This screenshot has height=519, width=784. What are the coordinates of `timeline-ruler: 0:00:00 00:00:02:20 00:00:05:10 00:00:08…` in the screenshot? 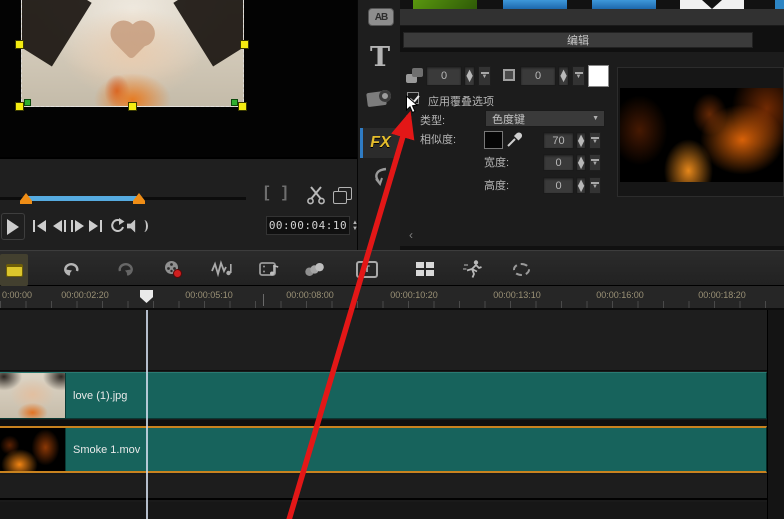 It's located at (392, 298).